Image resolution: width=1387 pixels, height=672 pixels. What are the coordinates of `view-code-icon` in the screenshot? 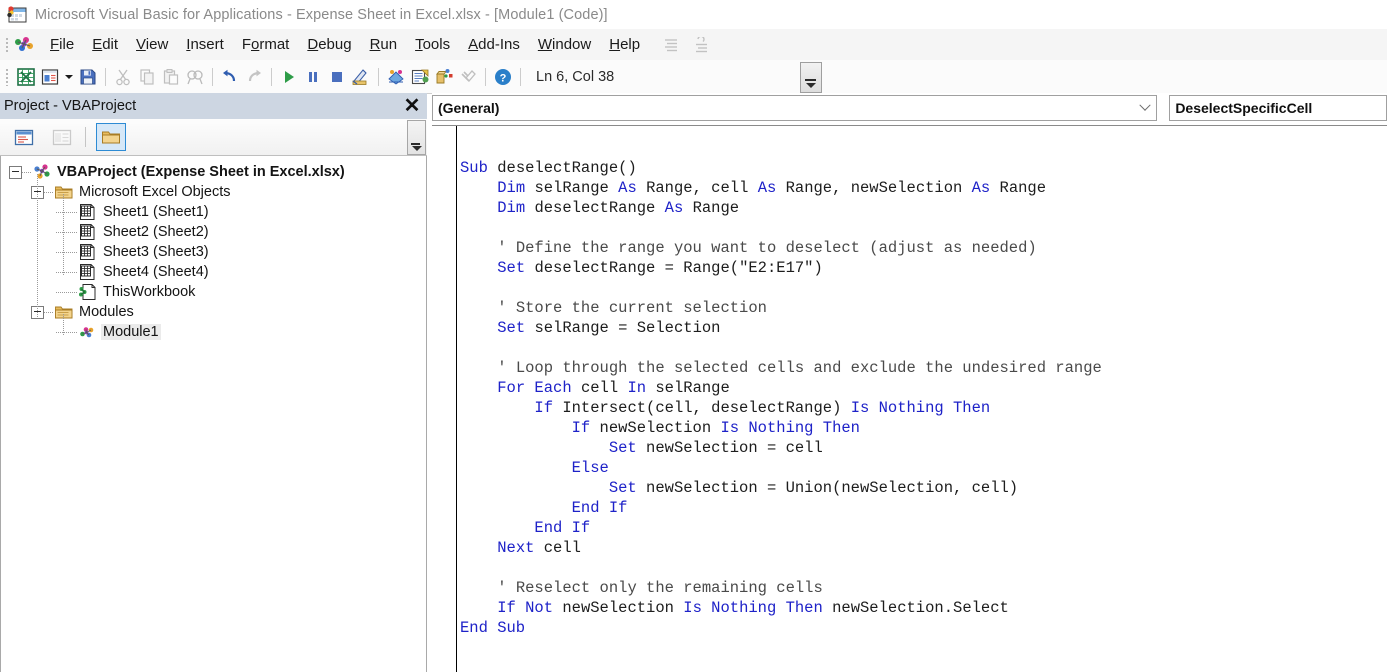 It's located at (24, 137).